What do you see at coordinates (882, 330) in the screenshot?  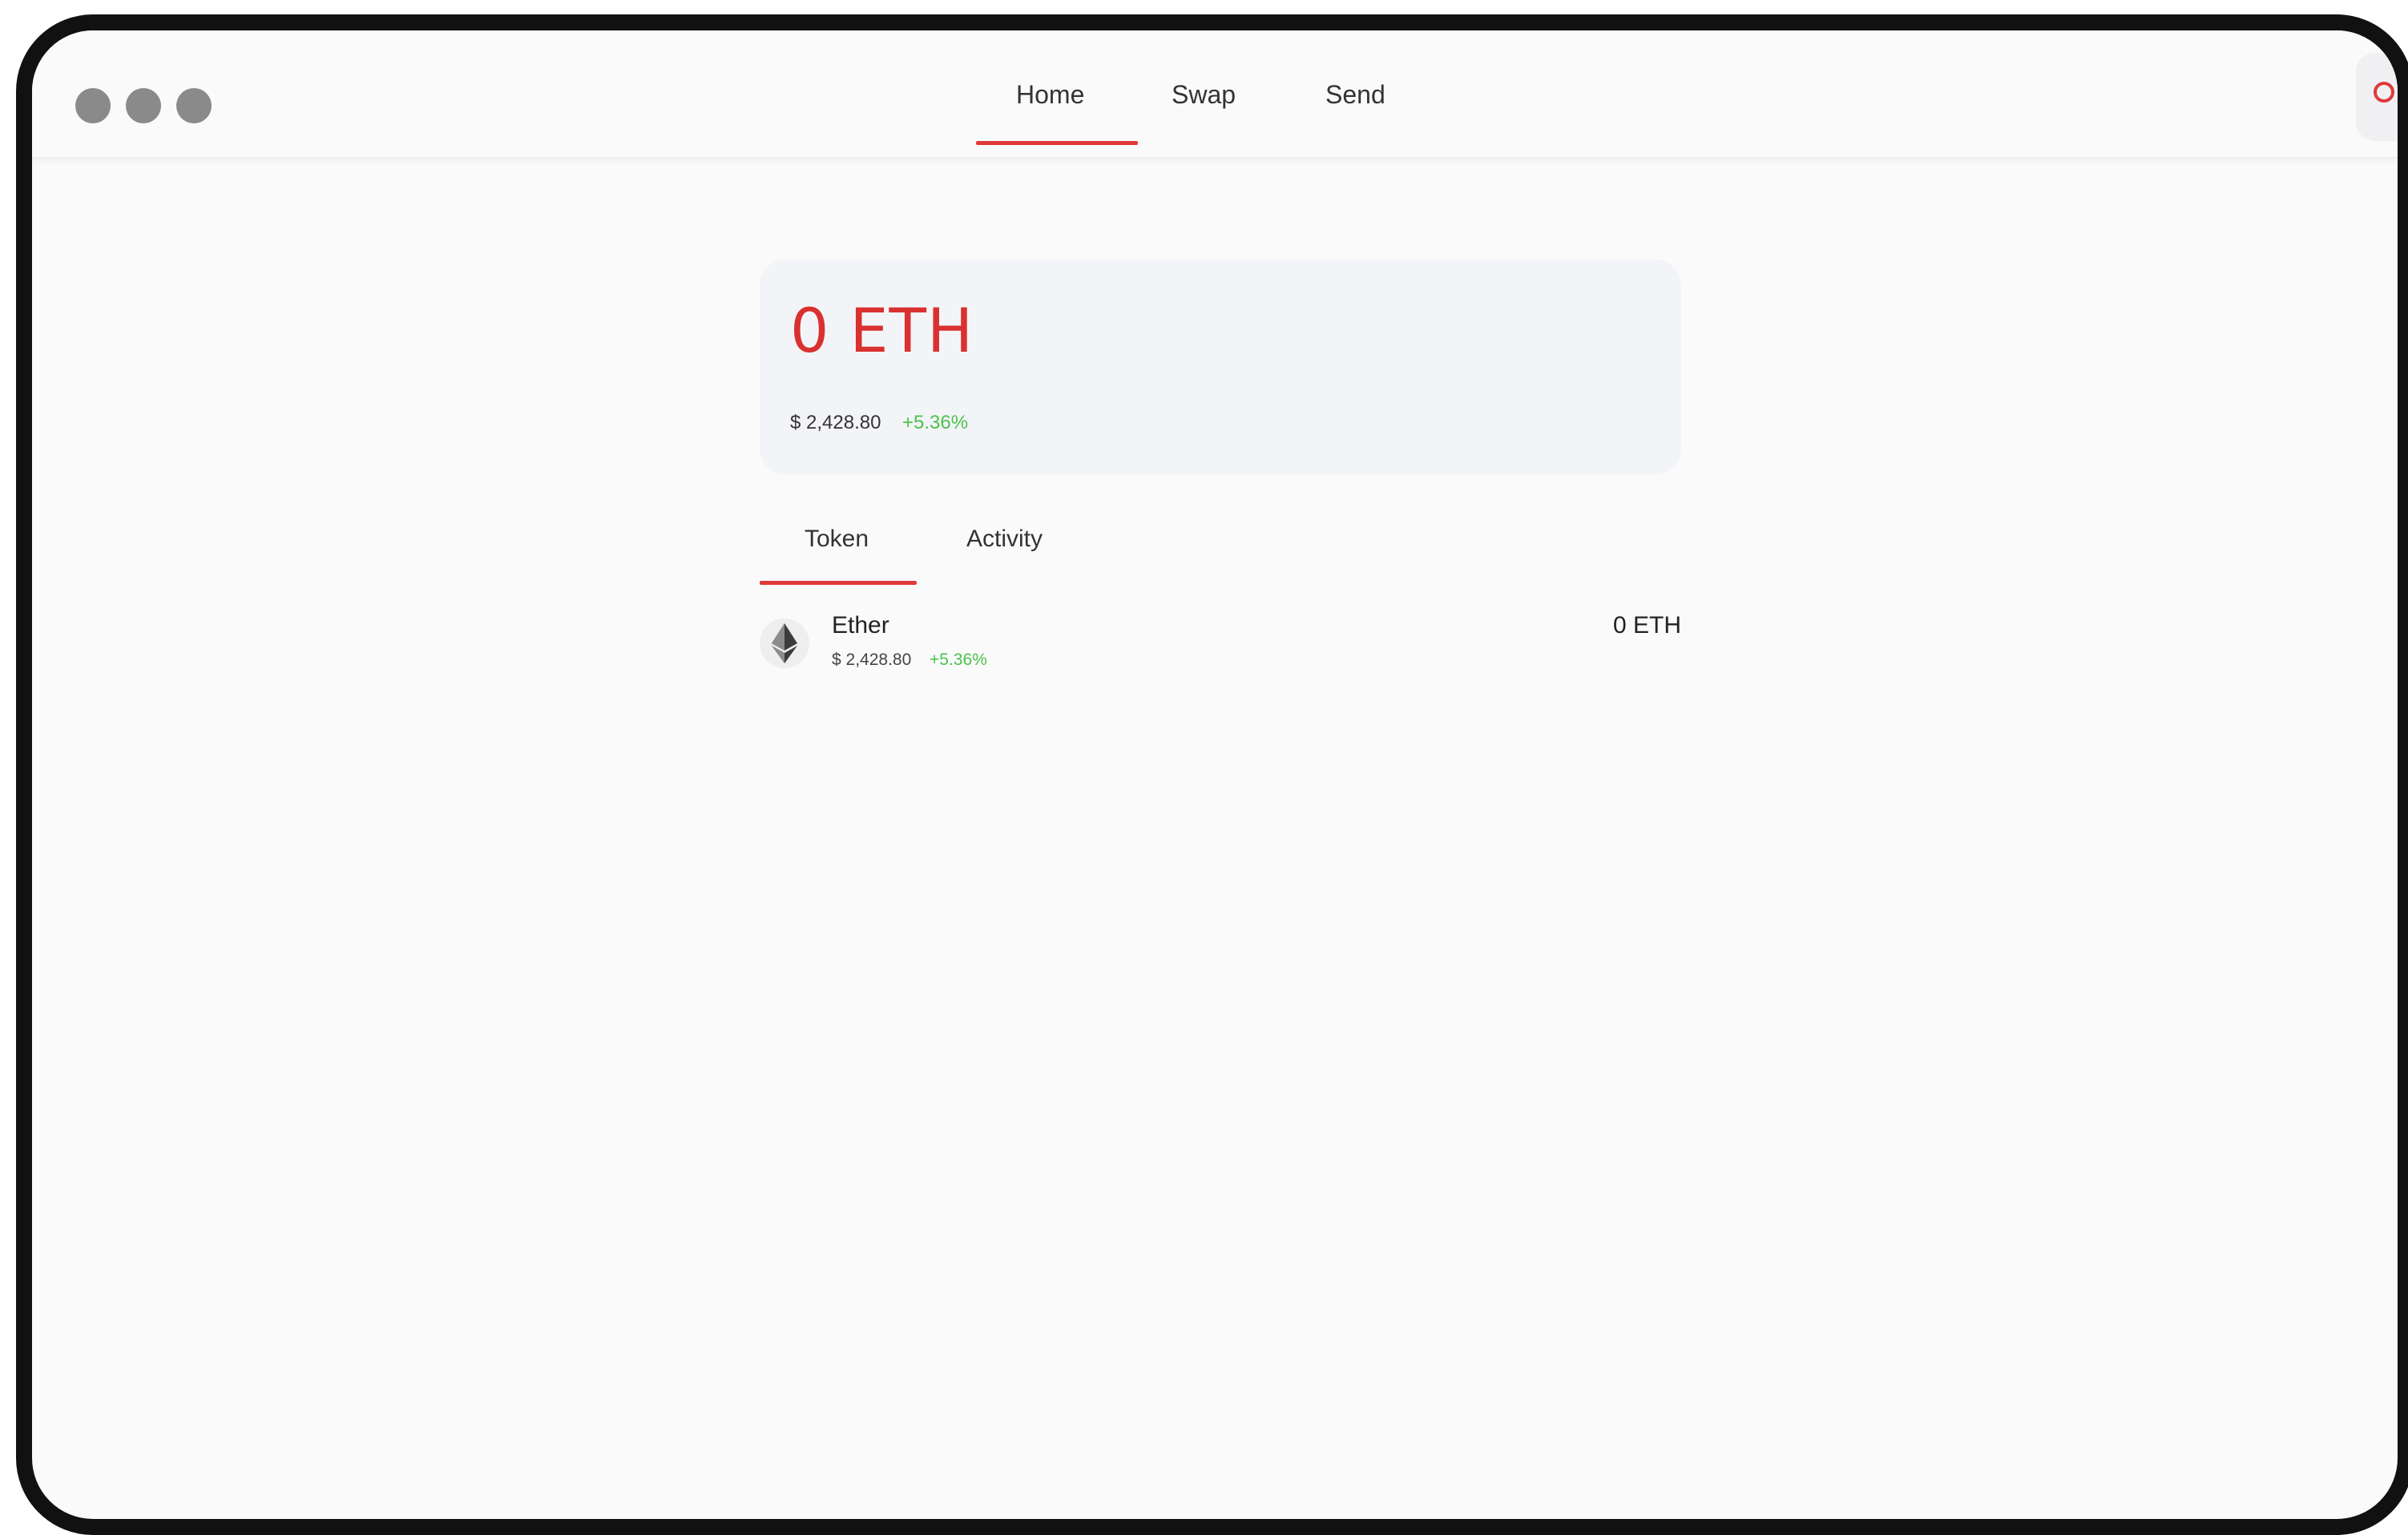 I see `balance-amount: 0 ETH` at bounding box center [882, 330].